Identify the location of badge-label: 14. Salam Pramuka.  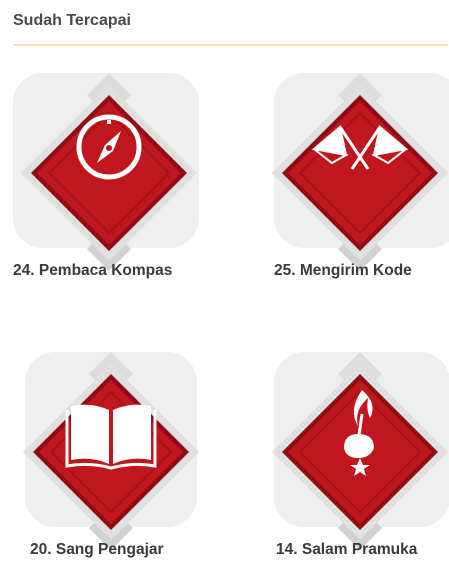
(347, 549).